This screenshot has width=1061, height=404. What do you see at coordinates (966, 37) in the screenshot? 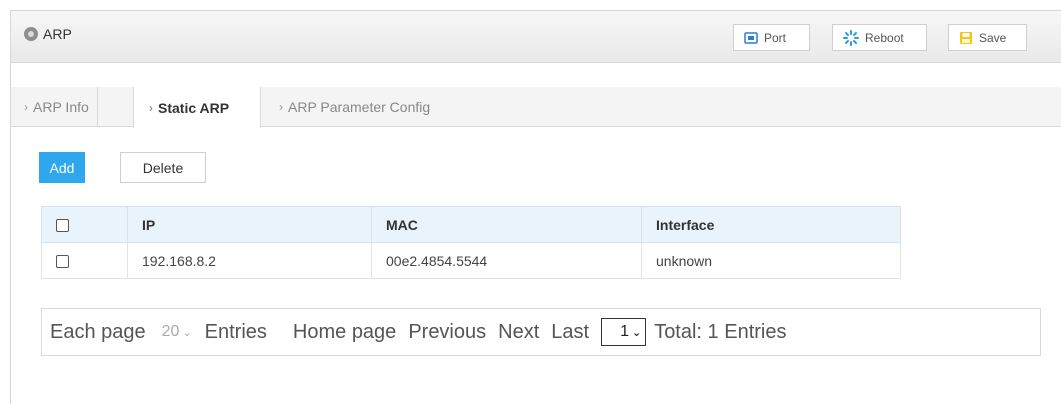
I see `save-icon` at bounding box center [966, 37].